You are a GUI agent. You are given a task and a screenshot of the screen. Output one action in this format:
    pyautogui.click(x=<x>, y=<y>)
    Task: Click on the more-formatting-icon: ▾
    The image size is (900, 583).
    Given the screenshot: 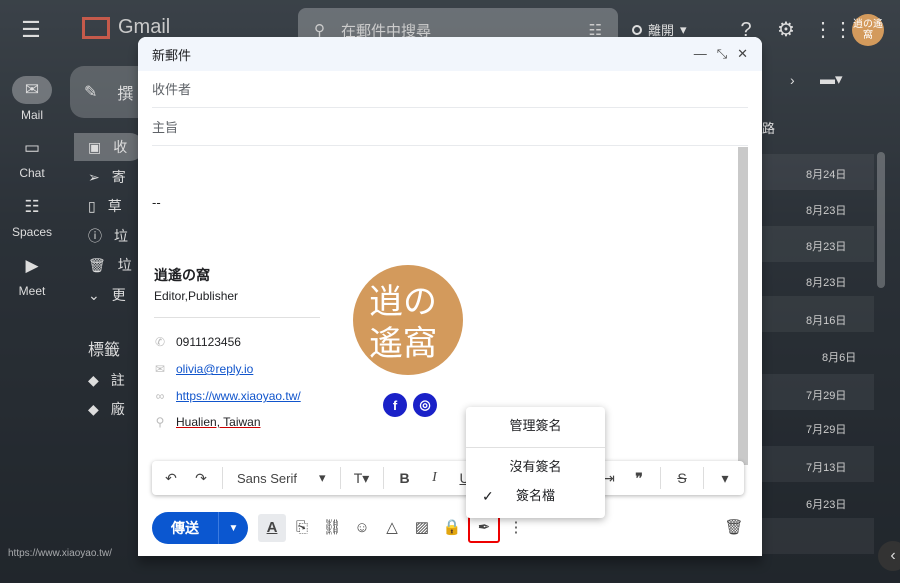 What is the action you would take?
    pyautogui.click(x=725, y=478)
    